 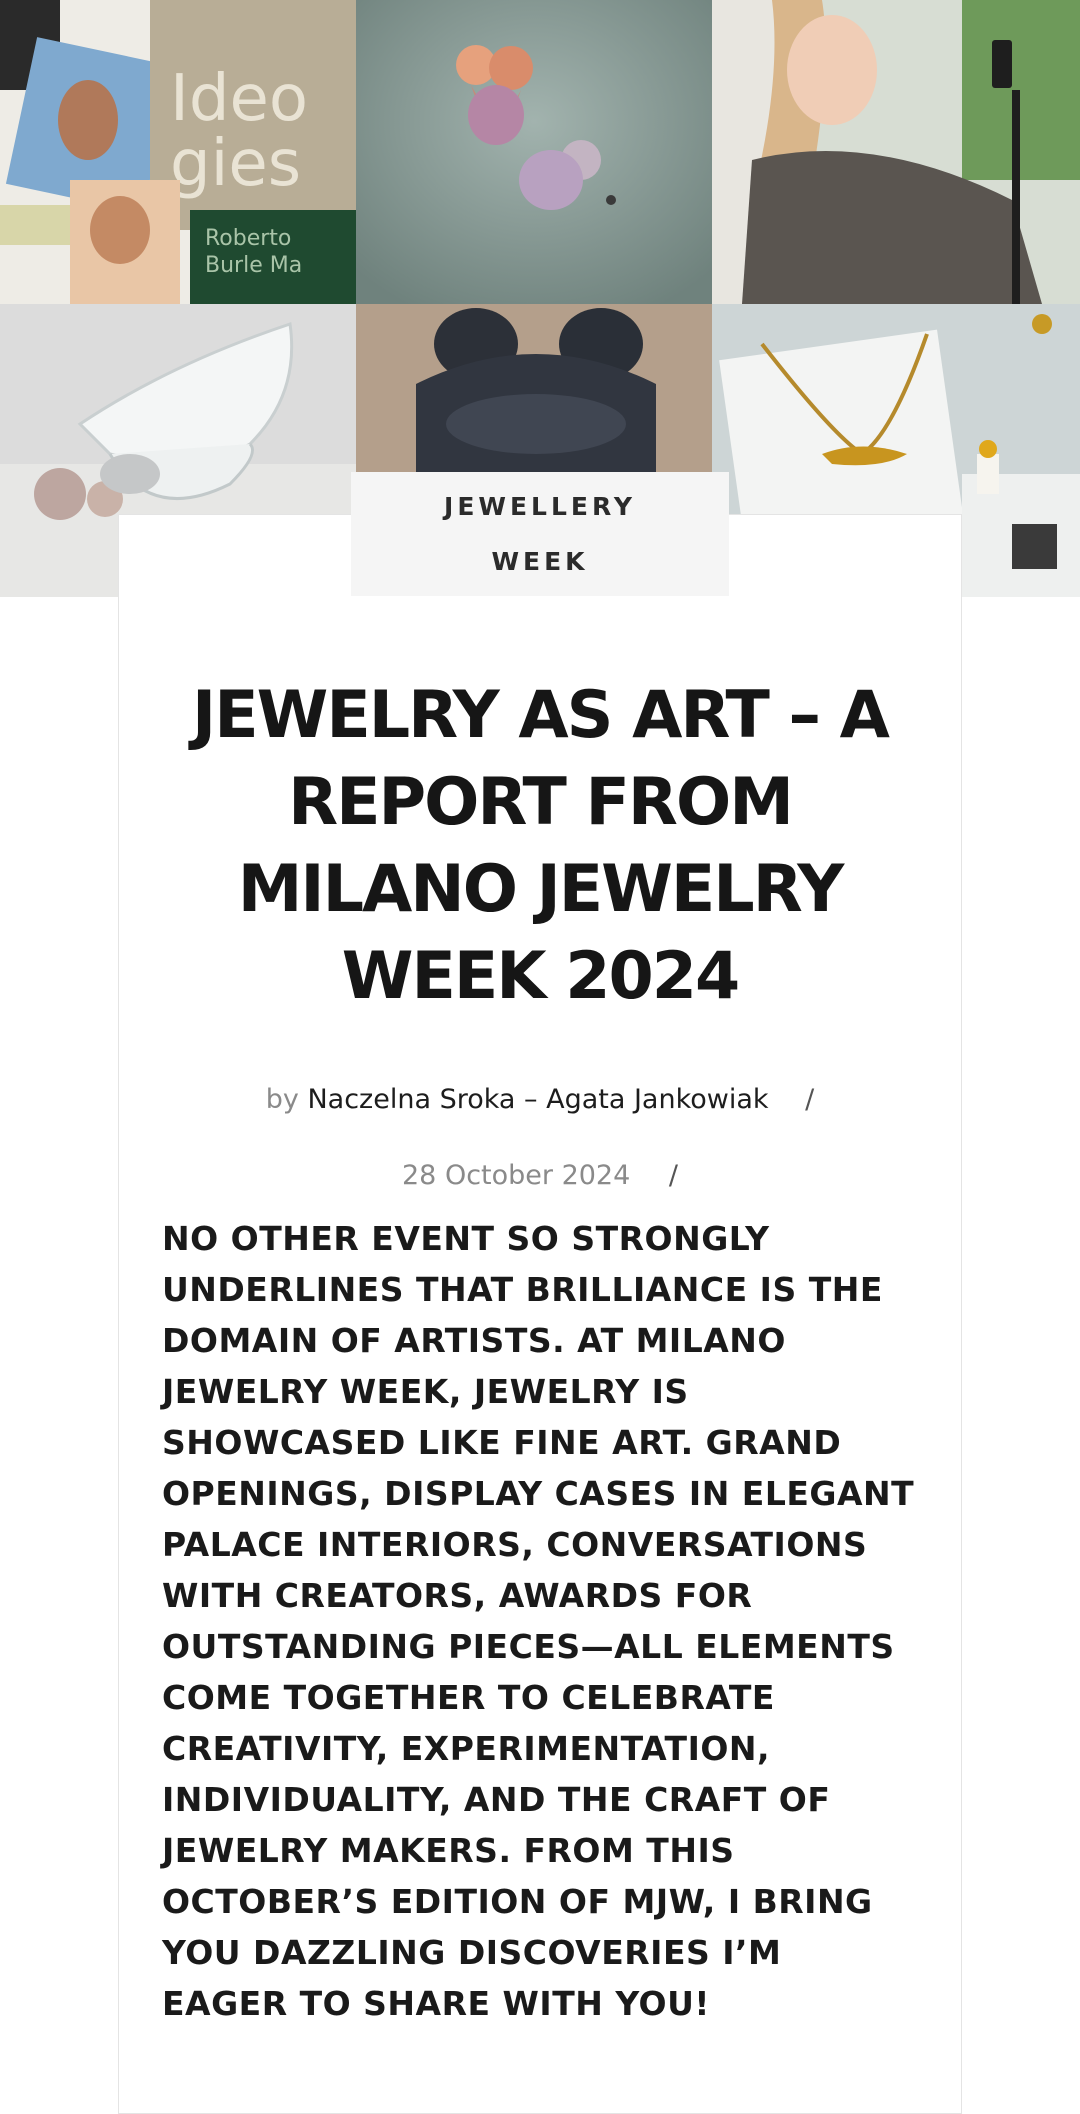 I want to click on category-label: JEWELLERY WEEK, so click(x=540, y=534).